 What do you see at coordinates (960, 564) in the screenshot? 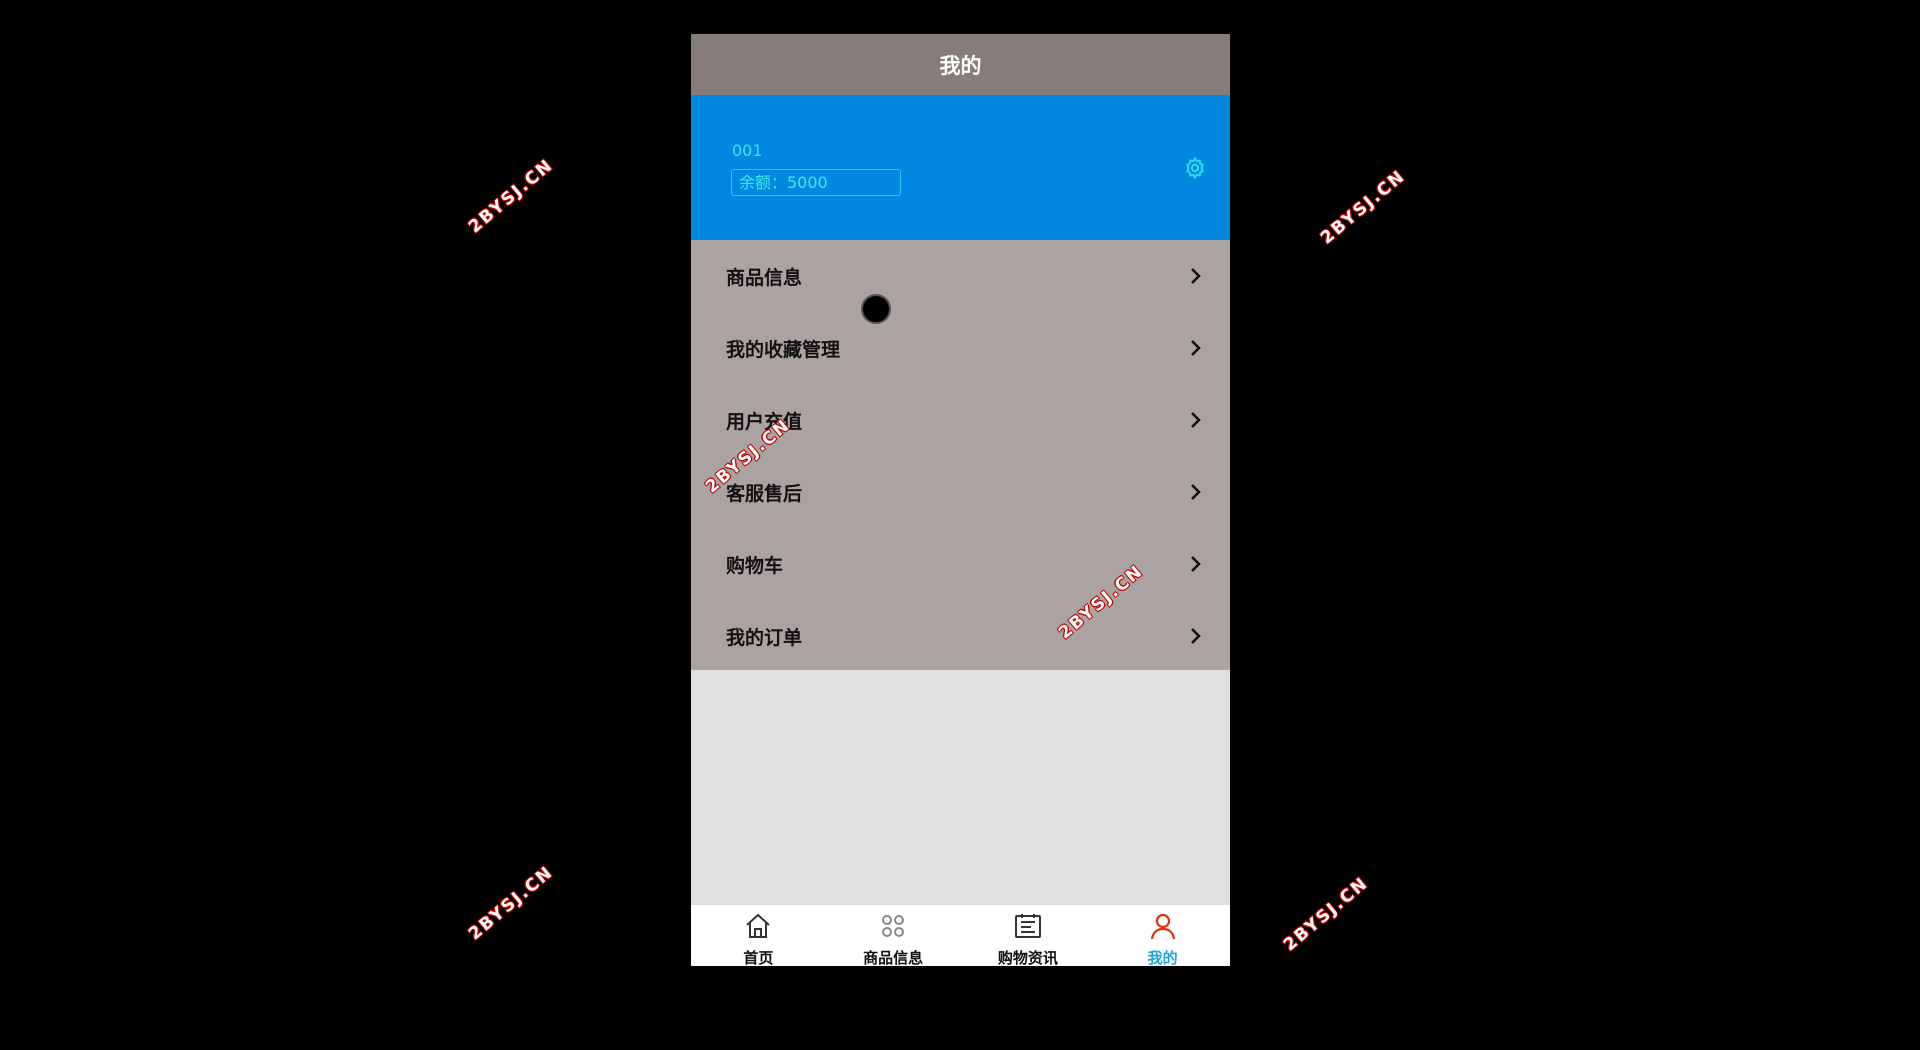
I see `menu-item-cart: 购物车` at bounding box center [960, 564].